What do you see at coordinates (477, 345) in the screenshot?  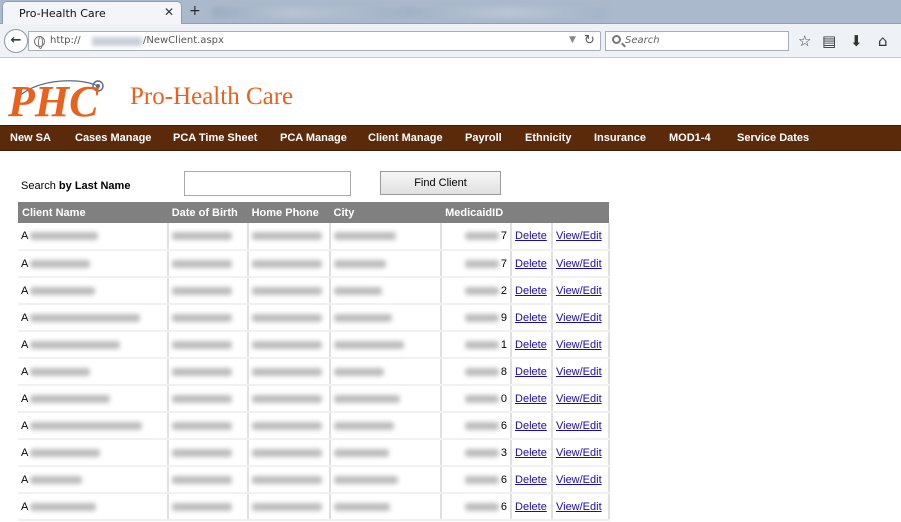 I see `medicaid-id-cell: 1` at bounding box center [477, 345].